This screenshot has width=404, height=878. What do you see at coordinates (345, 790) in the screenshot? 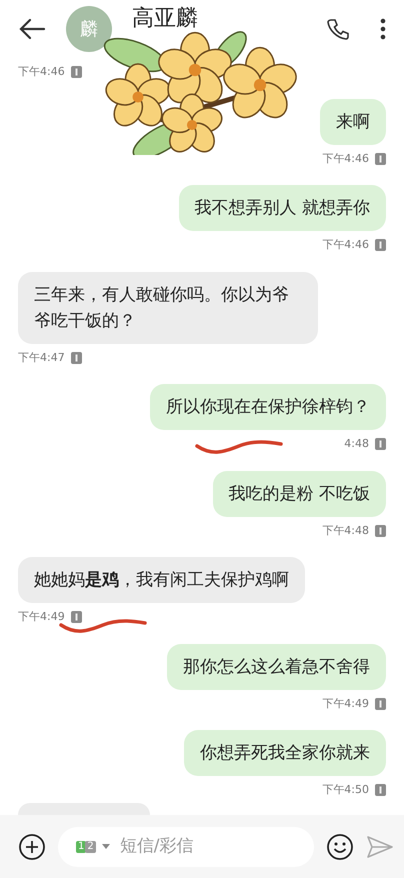
I see `message-time: 下午4:50` at bounding box center [345, 790].